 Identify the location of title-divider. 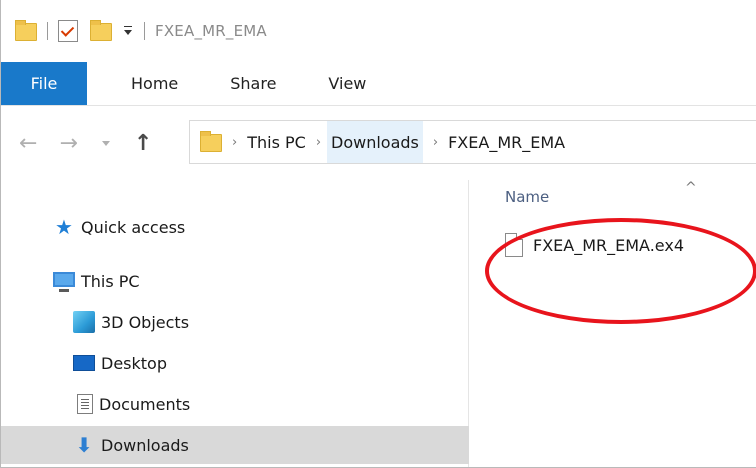
(144, 31).